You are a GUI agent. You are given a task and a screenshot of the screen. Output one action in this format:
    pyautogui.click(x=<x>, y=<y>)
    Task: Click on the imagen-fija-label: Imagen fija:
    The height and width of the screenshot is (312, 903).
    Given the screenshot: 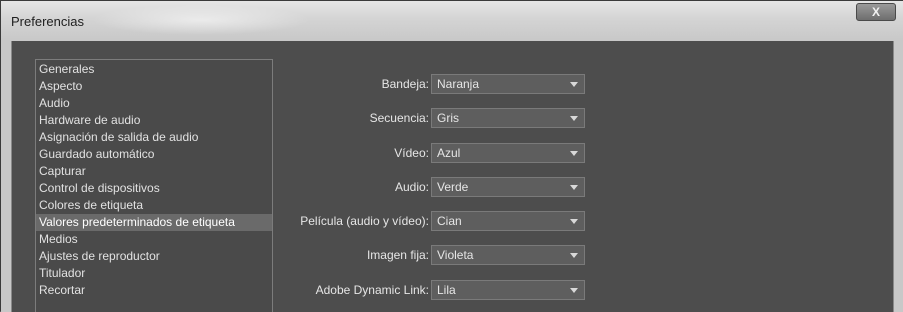 What is the action you would take?
    pyautogui.click(x=397, y=255)
    